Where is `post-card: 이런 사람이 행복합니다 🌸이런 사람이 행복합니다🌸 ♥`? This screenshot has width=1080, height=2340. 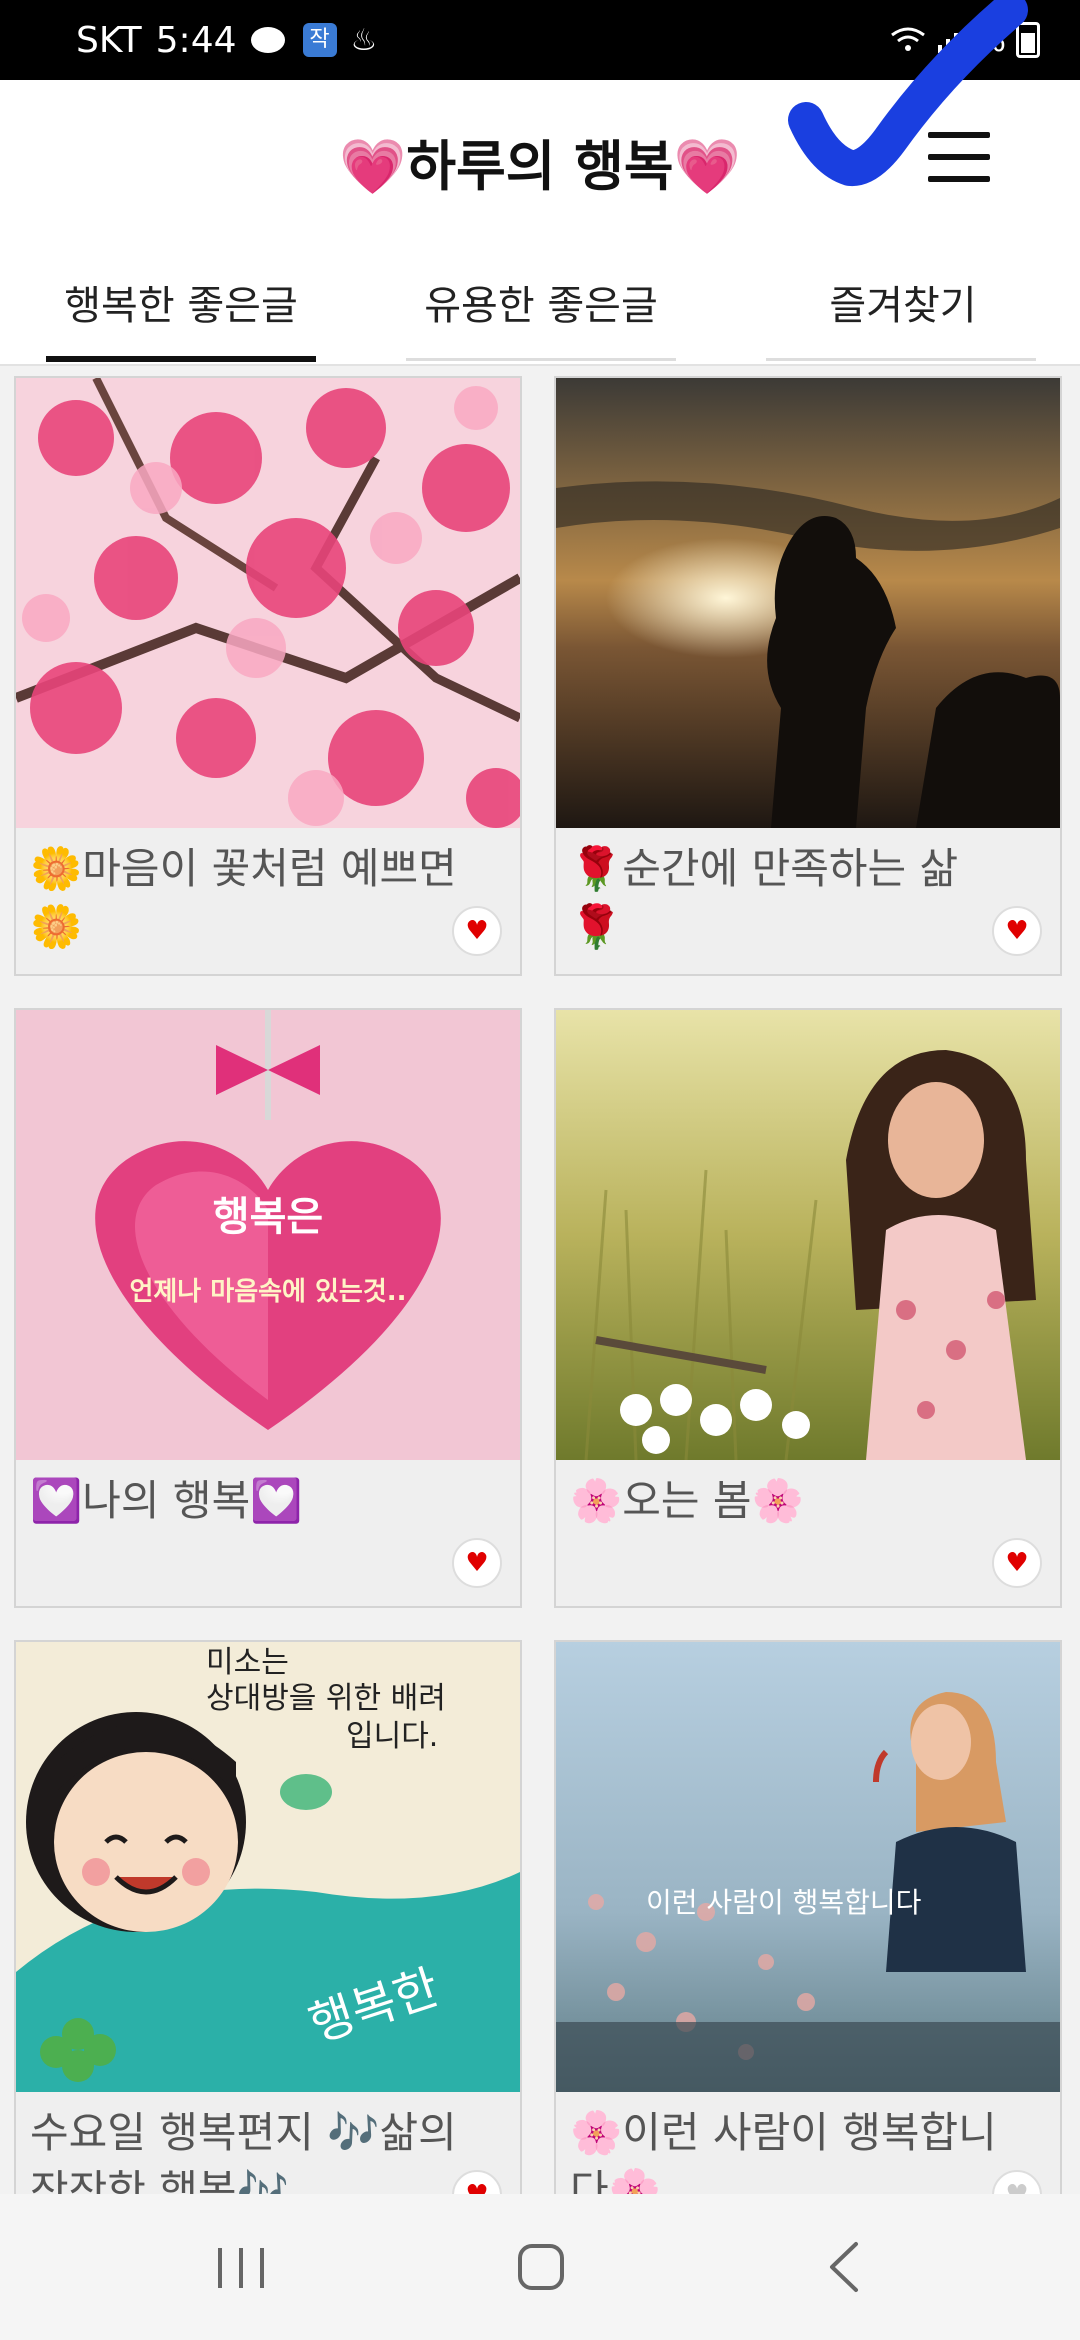
post-card: 이런 사람이 행복합니다 🌸이런 사람이 행복합니다🌸 ♥ is located at coordinates (808, 1917).